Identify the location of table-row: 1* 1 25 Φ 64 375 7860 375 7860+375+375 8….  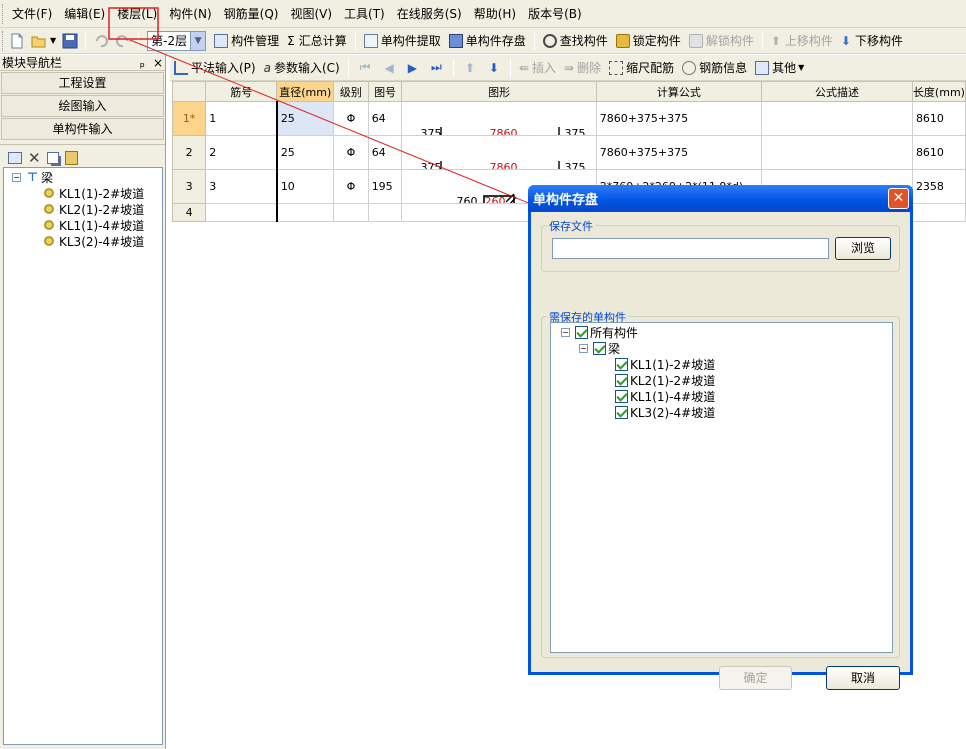
(568, 118).